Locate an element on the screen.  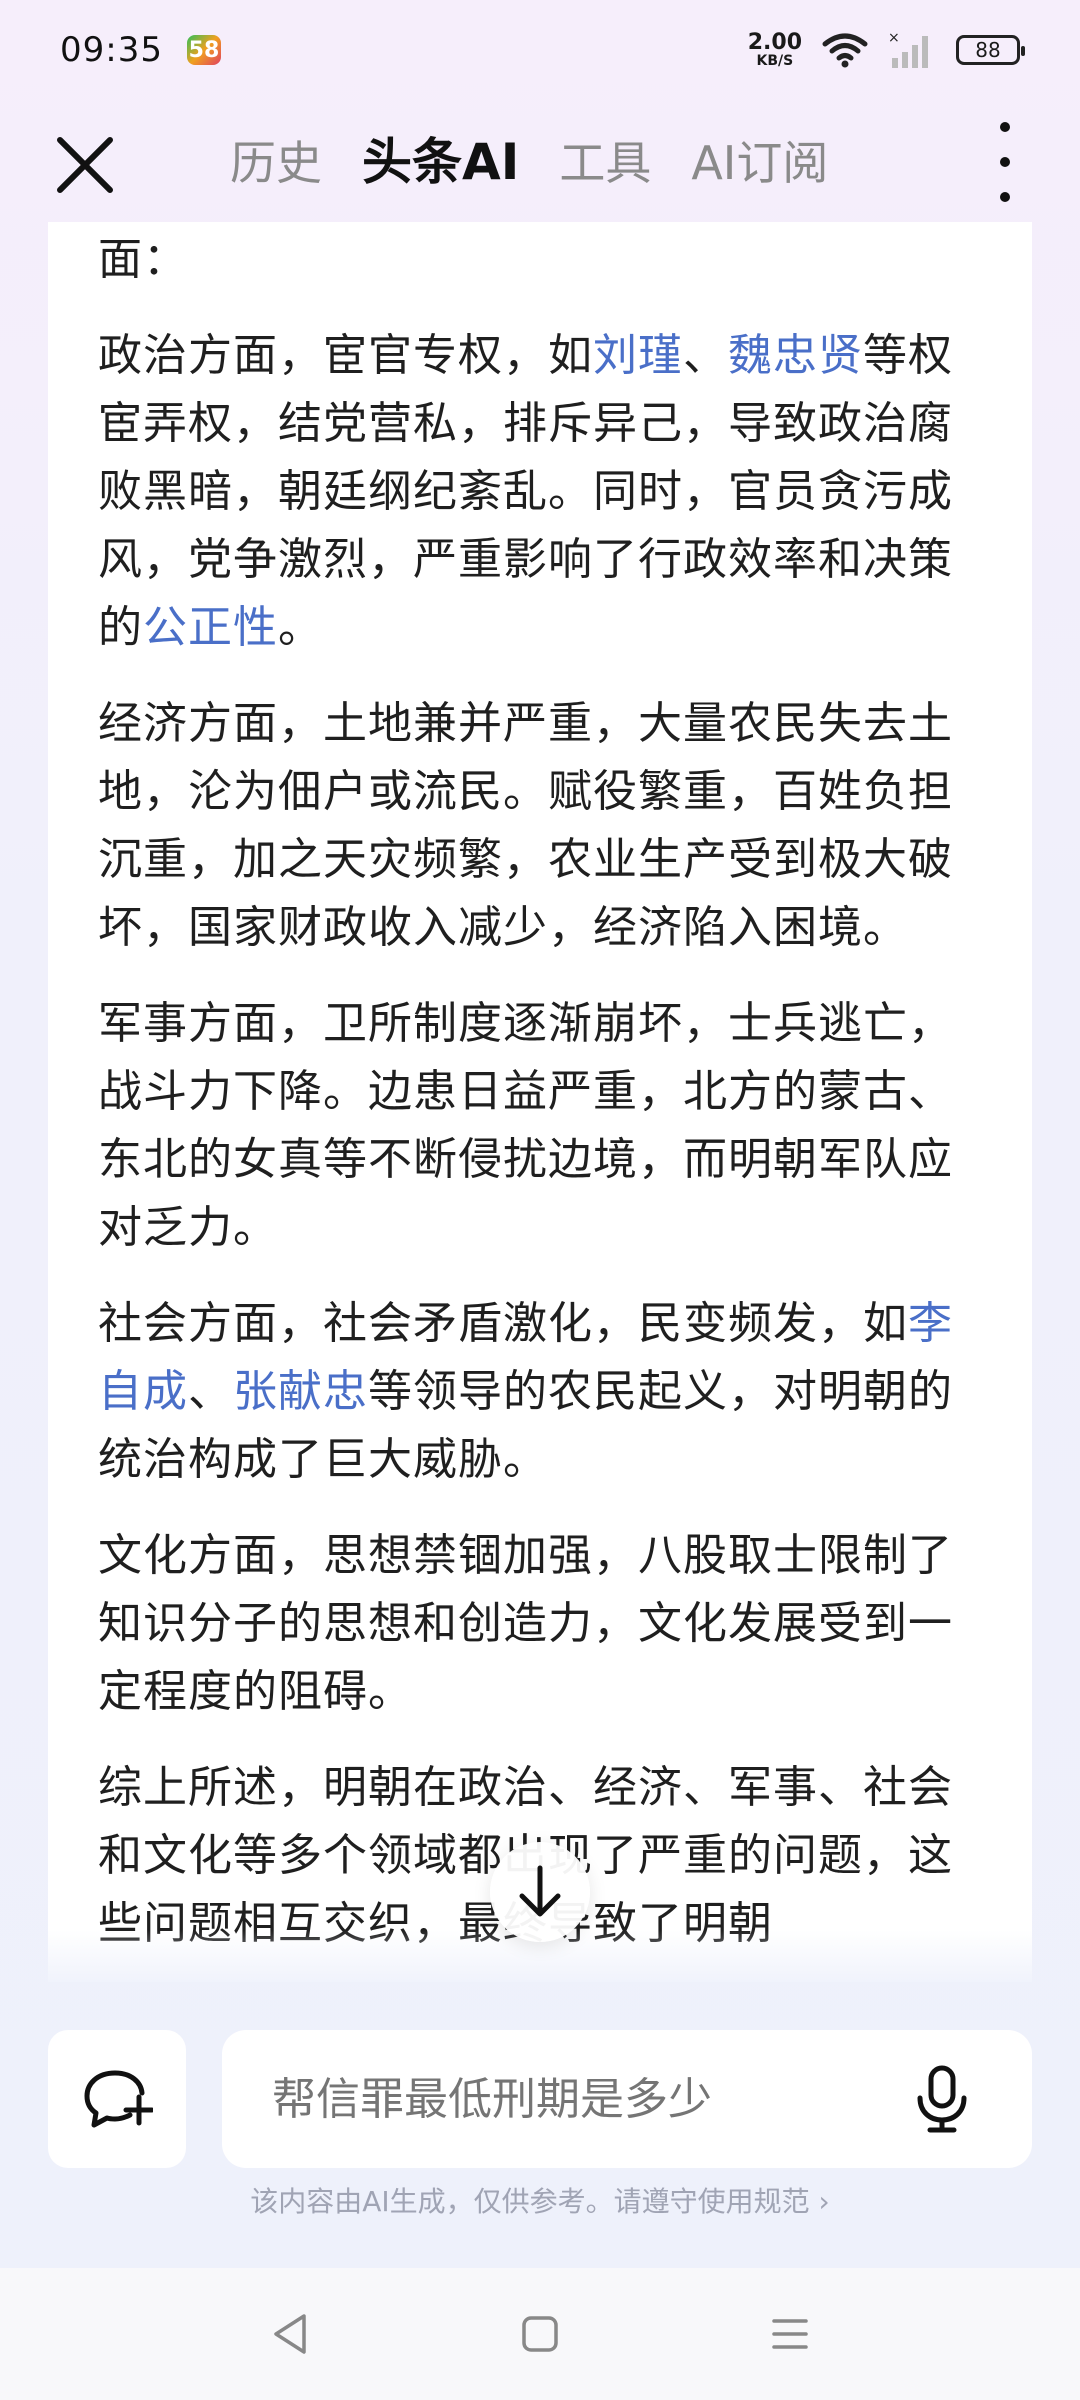
text-span: 政治方面，宦官专权，如 is located at coordinates (345, 355).